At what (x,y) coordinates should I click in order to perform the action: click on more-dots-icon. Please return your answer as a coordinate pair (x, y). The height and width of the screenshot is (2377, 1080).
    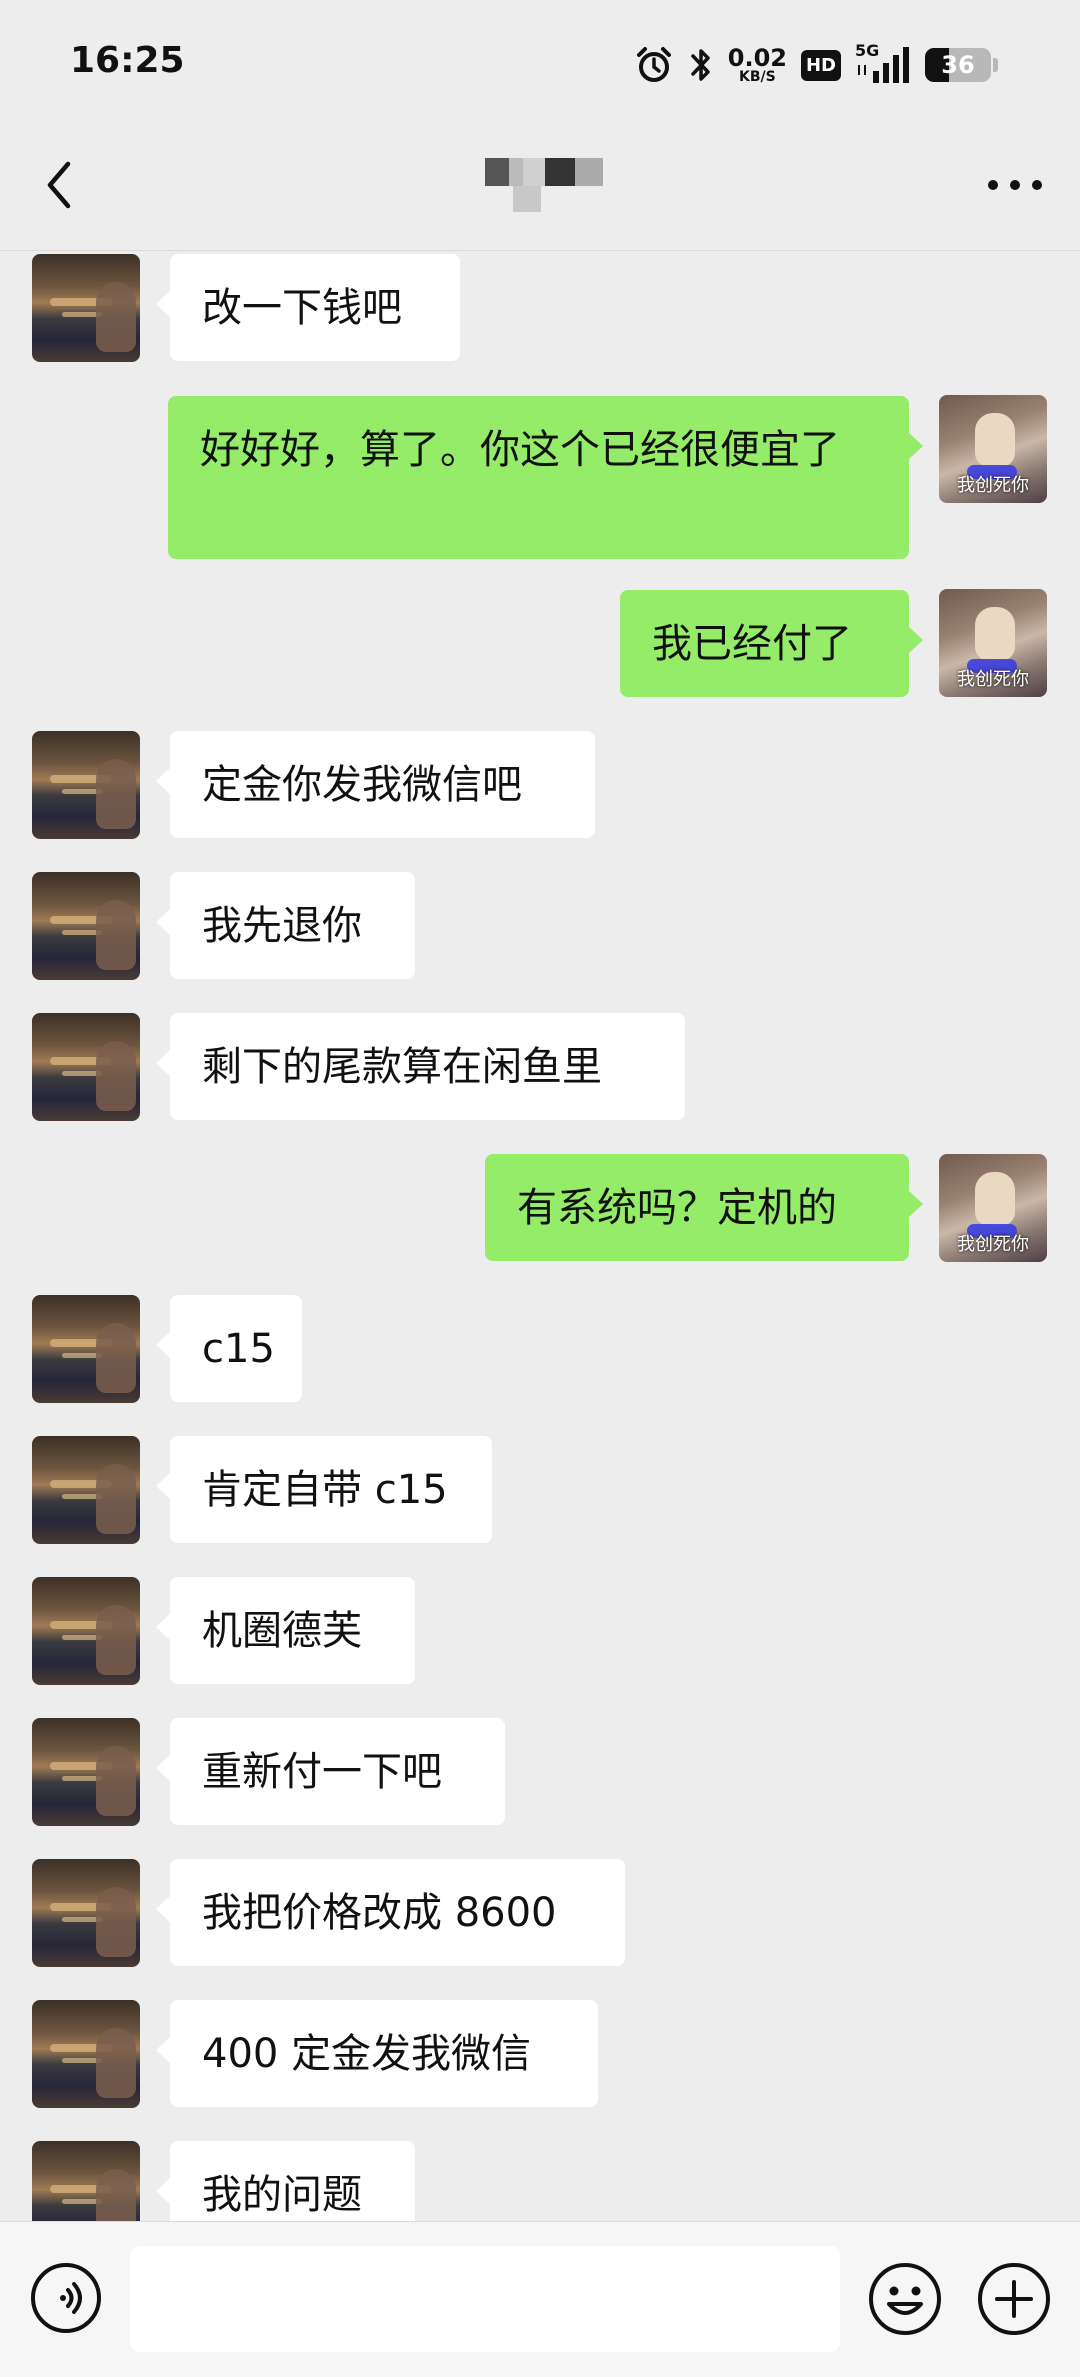
    Looking at the image, I should click on (1015, 185).